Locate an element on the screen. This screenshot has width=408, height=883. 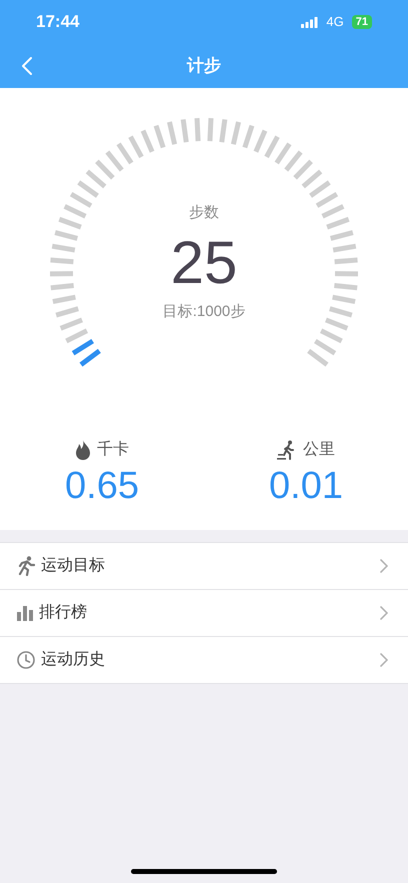
menu-item: 排行榜 is located at coordinates (204, 613).